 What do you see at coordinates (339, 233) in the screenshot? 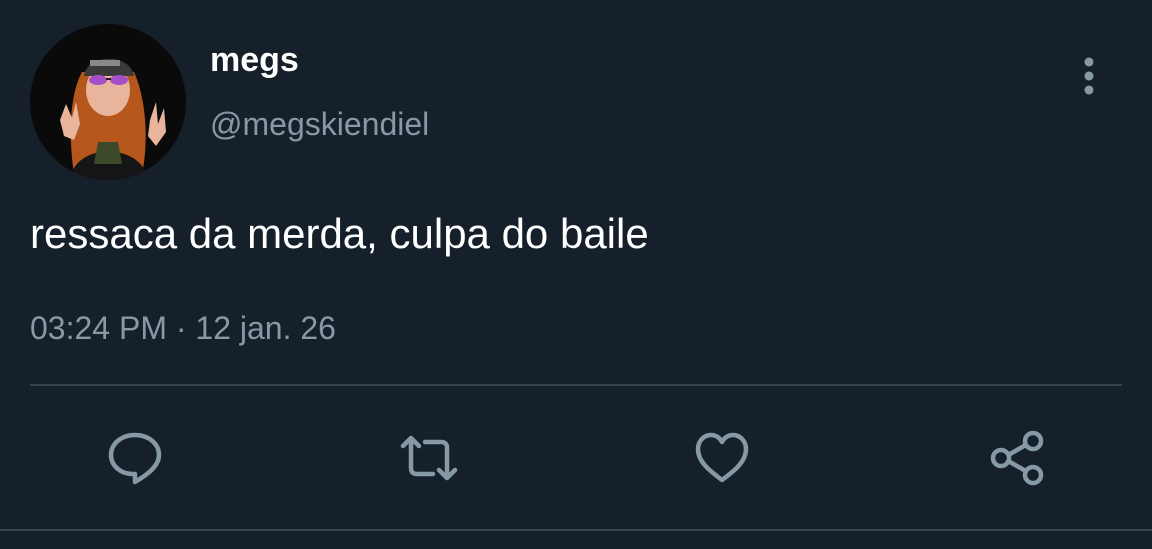
I see `tweet-text: ressaca da merda, culpa do baile` at bounding box center [339, 233].